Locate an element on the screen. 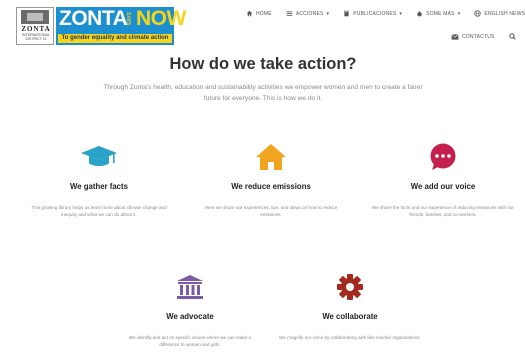  nav-some-mas-label: SOME MÁS is located at coordinates (440, 13).